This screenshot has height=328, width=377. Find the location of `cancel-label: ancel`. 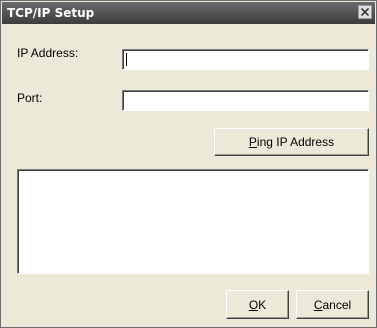

cancel-label: ancel is located at coordinates (337, 304).